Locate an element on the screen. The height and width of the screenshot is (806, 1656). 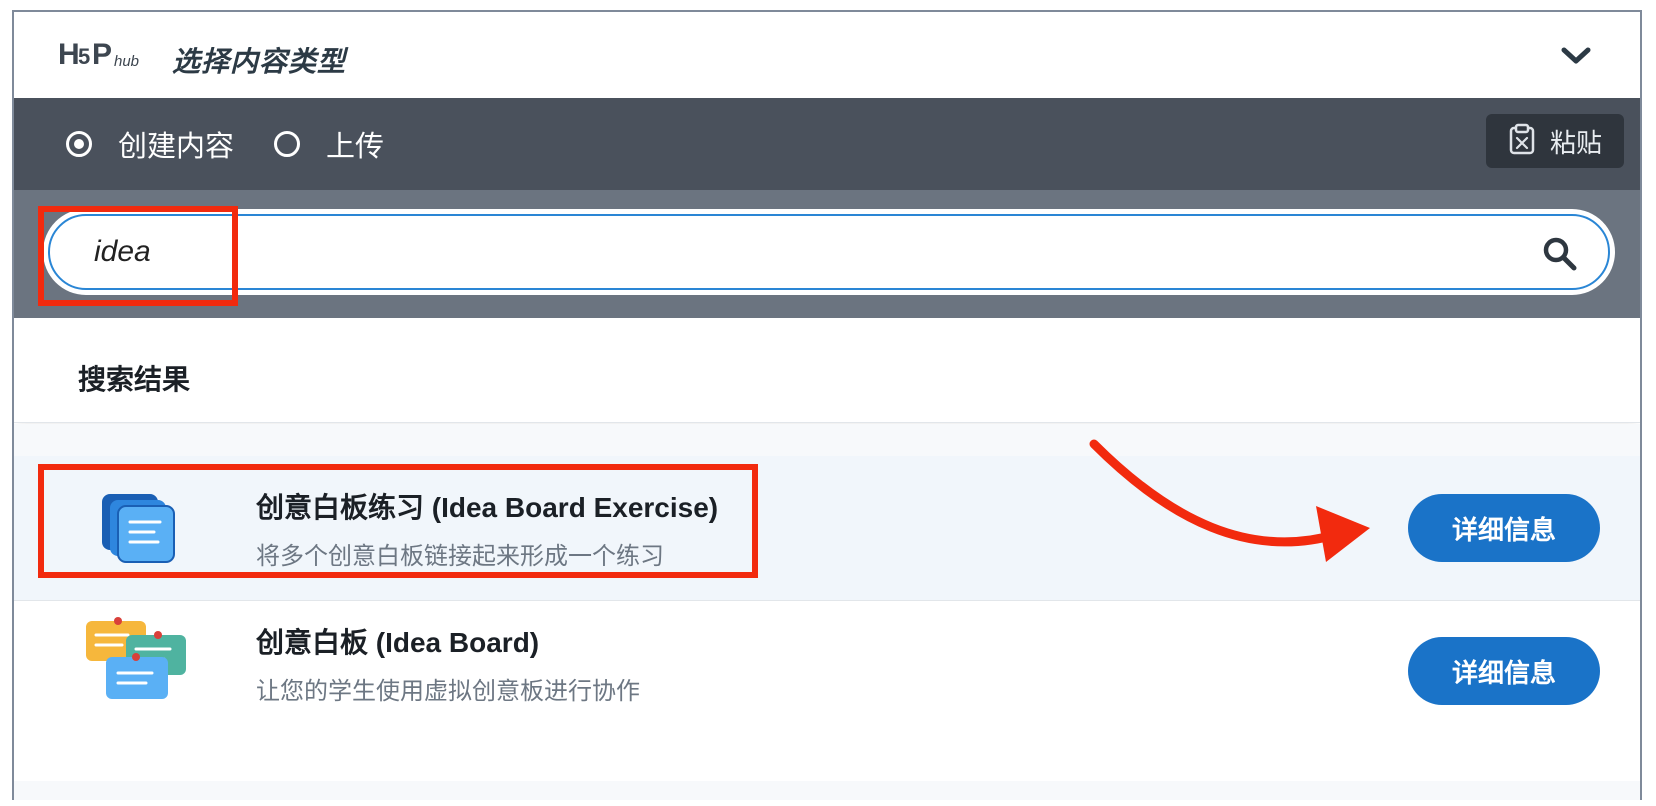
paste-label: 粘贴 is located at coordinates (1575, 142).